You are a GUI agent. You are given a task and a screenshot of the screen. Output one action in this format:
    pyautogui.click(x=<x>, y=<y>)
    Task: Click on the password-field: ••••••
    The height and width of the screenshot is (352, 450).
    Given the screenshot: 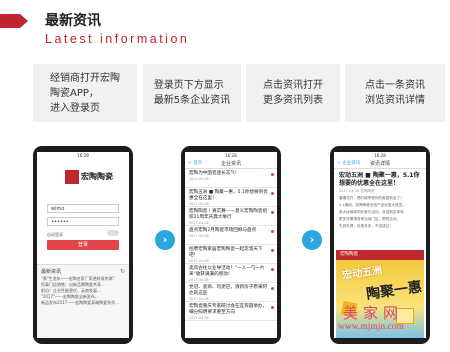 What is the action you would take?
    pyautogui.click(x=83, y=221)
    